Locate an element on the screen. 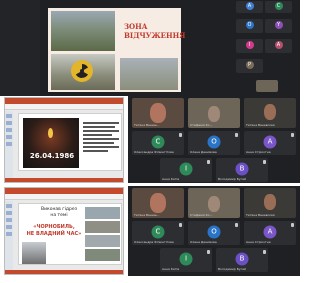 Image resolution: width=320 pixels, height=283 pixels. side-tile-2: C is located at coordinates (278, 7).